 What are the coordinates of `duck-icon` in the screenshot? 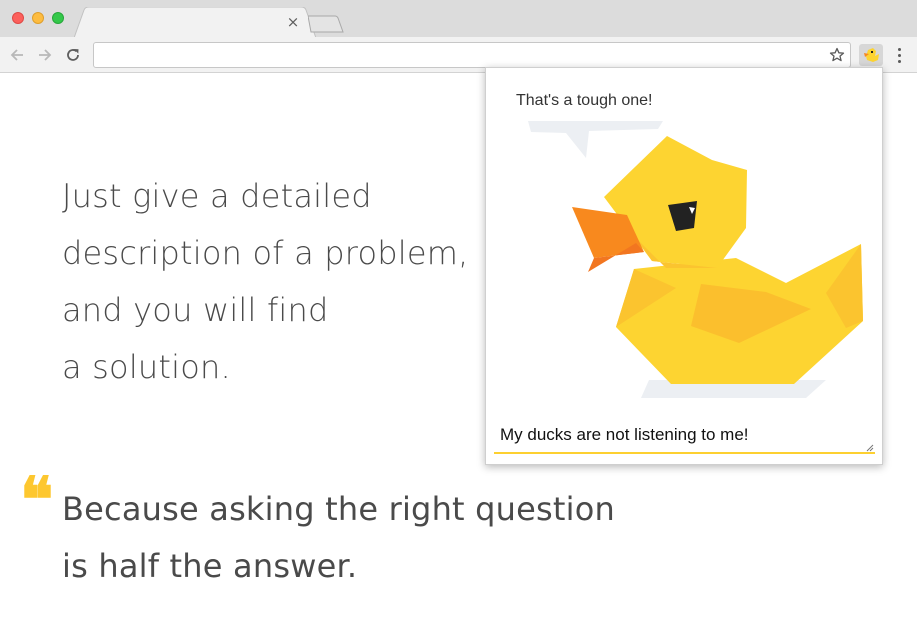 It's located at (871, 55).